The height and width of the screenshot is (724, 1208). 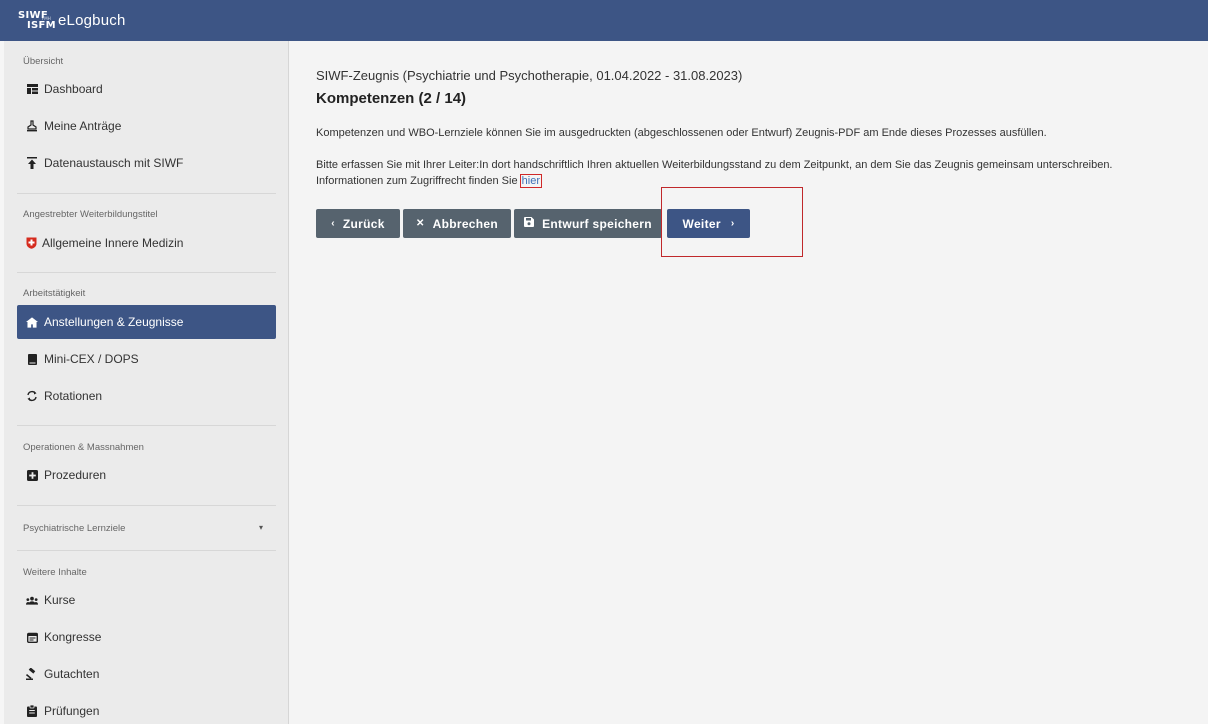 I want to click on back-button: ‹ Zurück, so click(x=358, y=223).